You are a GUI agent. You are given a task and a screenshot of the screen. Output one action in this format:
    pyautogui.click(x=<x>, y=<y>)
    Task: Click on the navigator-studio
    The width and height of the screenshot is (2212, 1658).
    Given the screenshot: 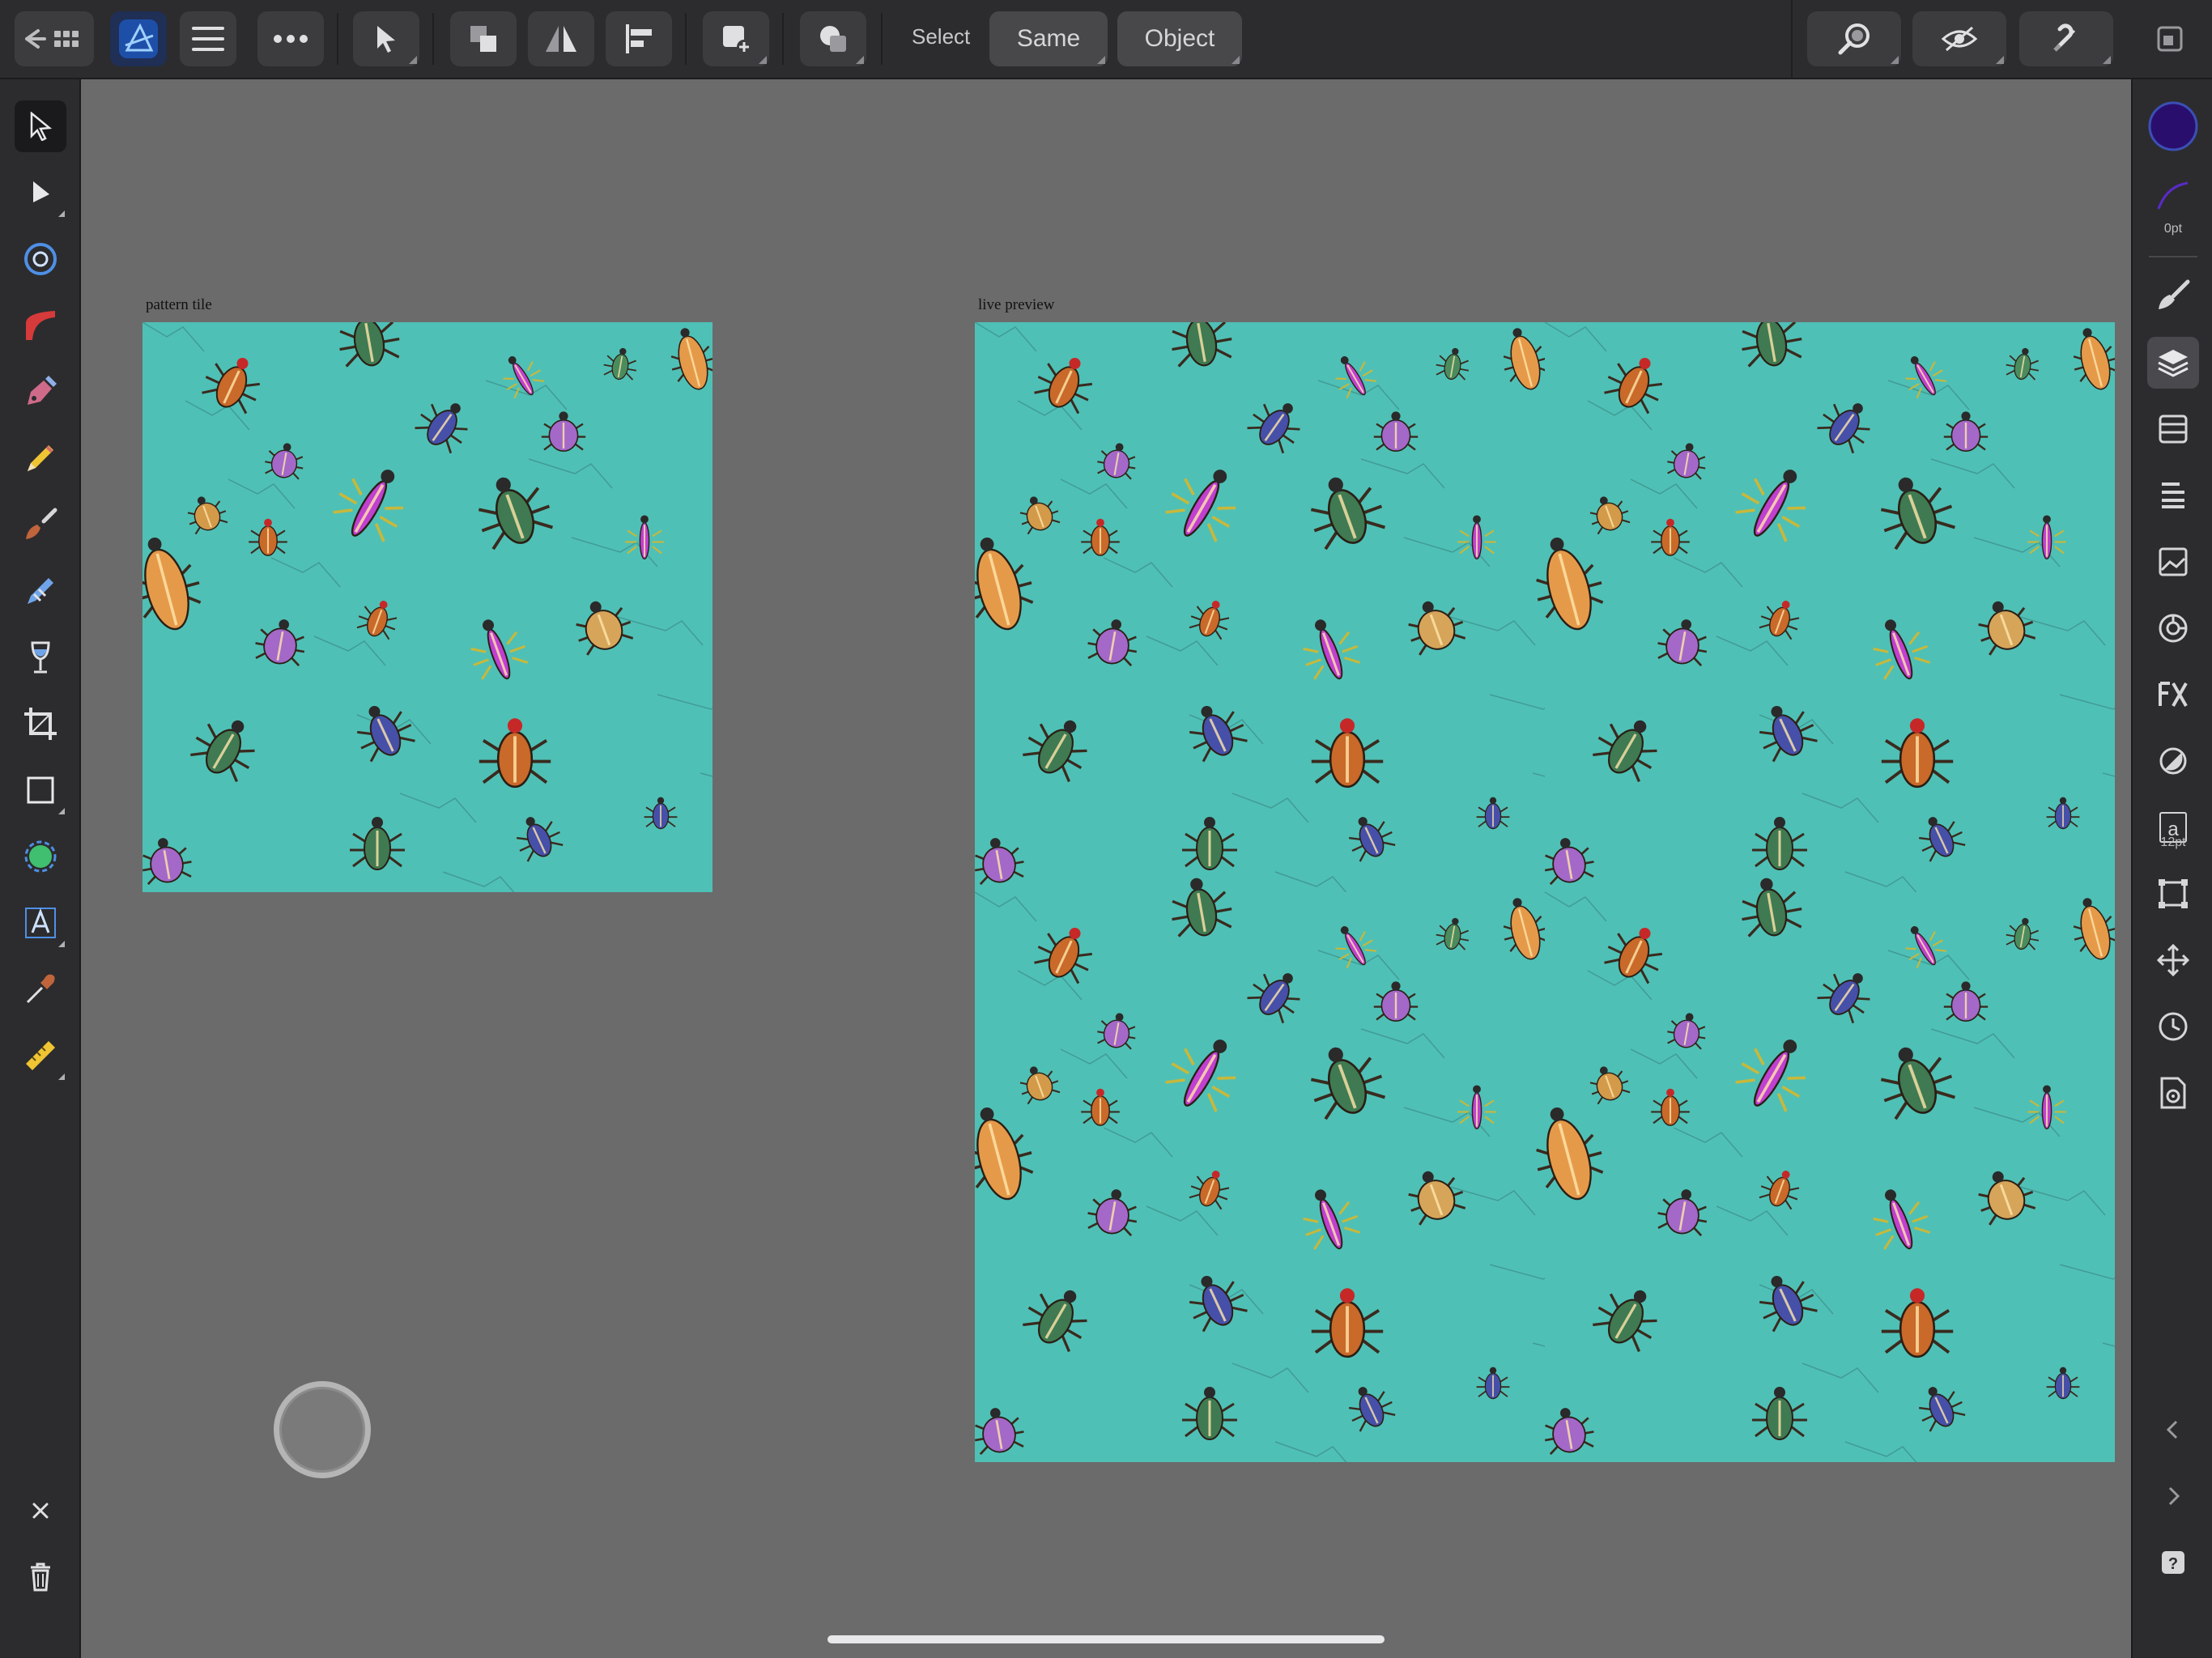 What is the action you would take?
    pyautogui.click(x=2173, y=960)
    